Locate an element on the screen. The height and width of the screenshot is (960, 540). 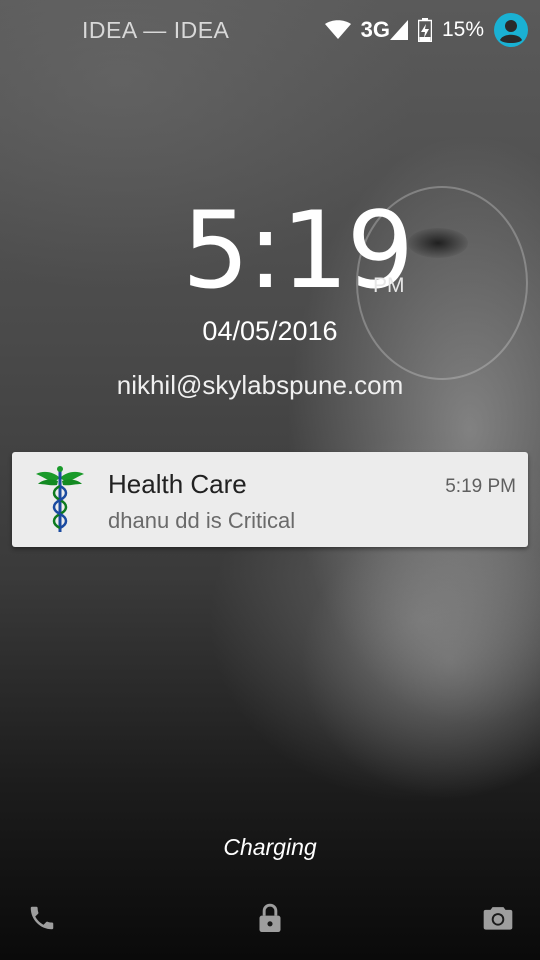
lock-icon is located at coordinates (270, 918).